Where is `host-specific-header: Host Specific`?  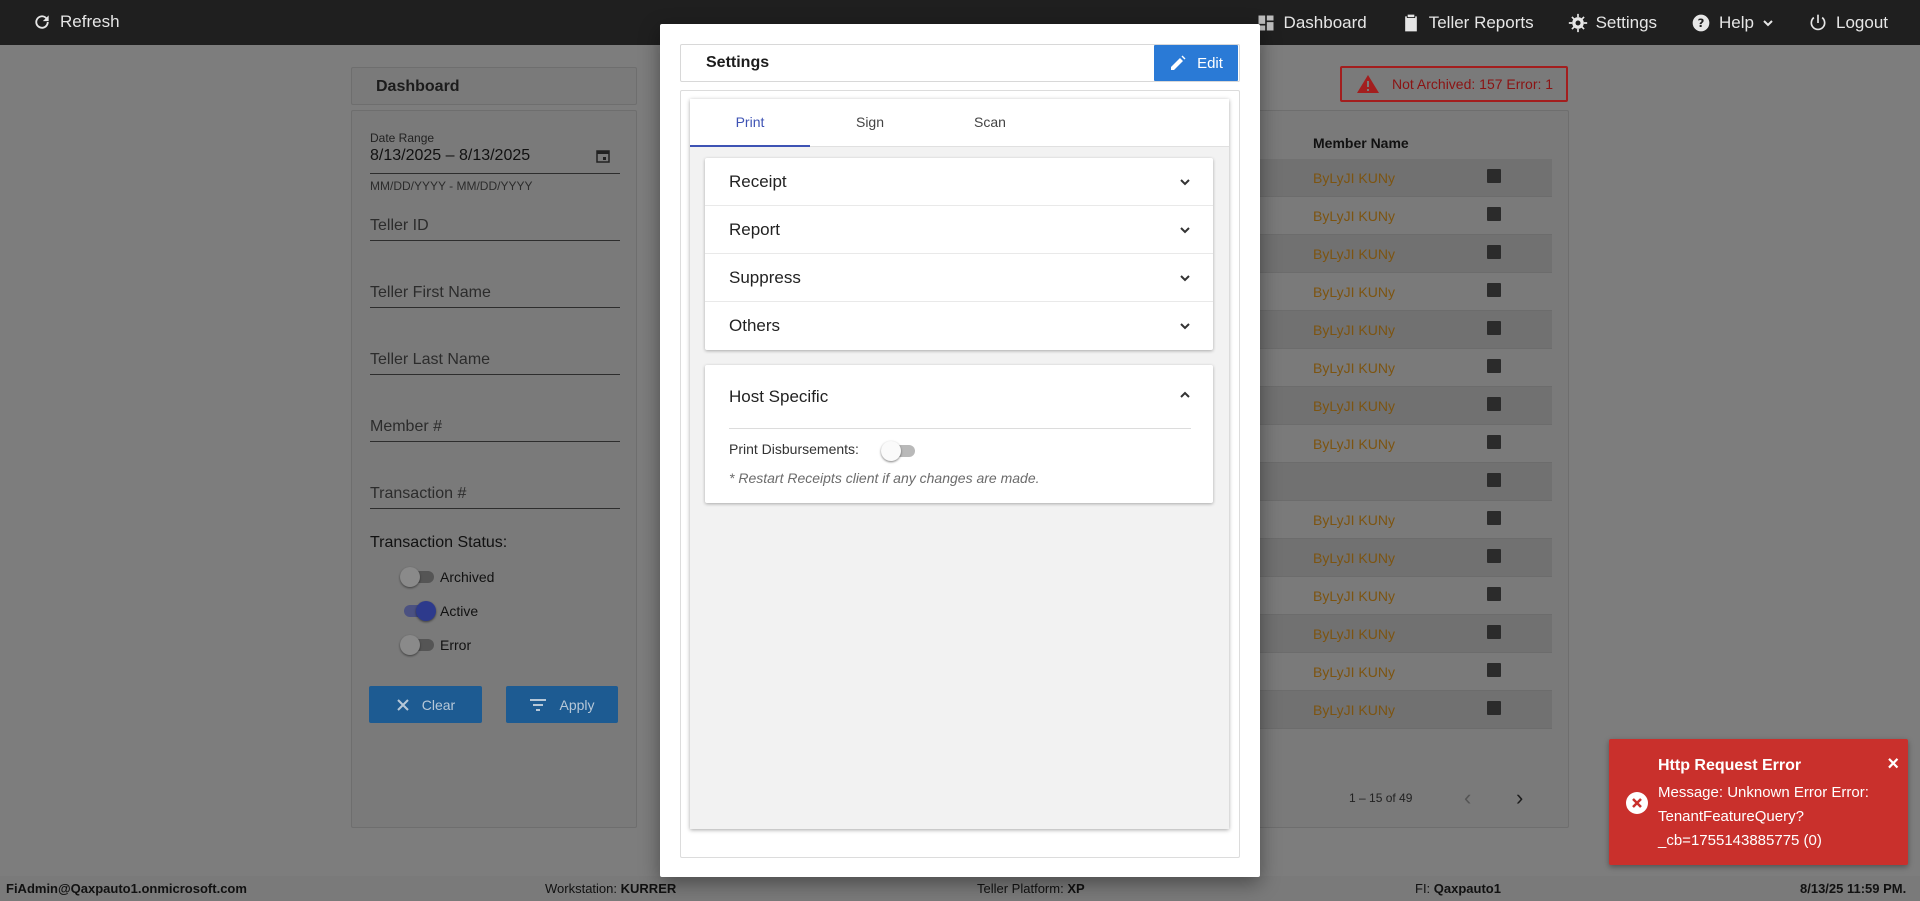
host-specific-header: Host Specific is located at coordinates (778, 397).